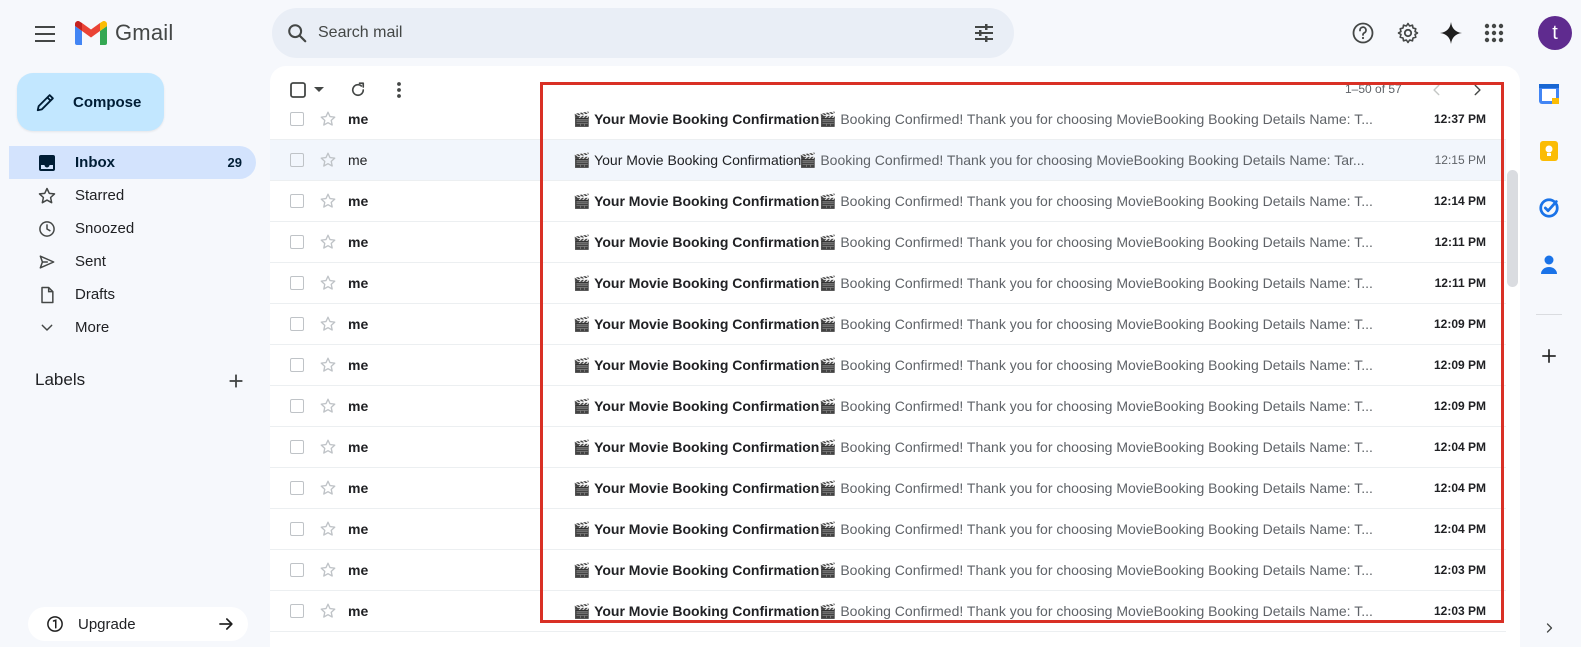  What do you see at coordinates (298, 90) in the screenshot?
I see `select-all-checkbox` at bounding box center [298, 90].